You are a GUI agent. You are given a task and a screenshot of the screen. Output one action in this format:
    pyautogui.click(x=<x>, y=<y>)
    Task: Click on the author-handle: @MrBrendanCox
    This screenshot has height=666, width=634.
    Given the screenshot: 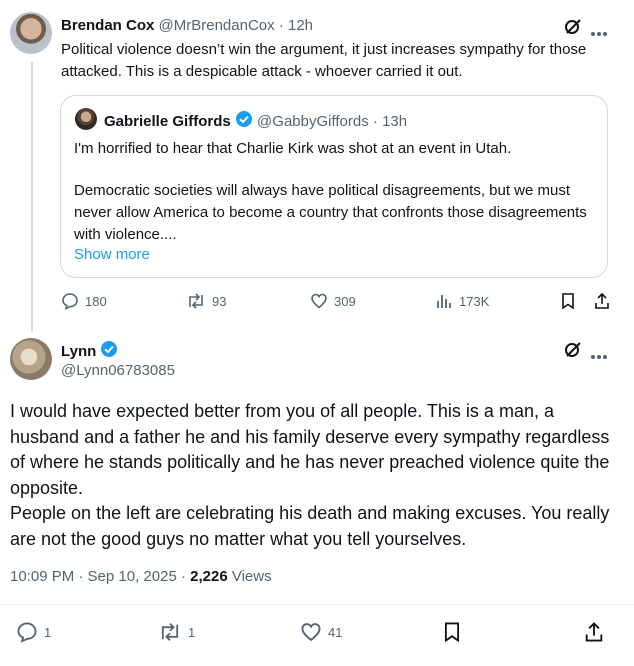 What is the action you would take?
    pyautogui.click(x=217, y=25)
    